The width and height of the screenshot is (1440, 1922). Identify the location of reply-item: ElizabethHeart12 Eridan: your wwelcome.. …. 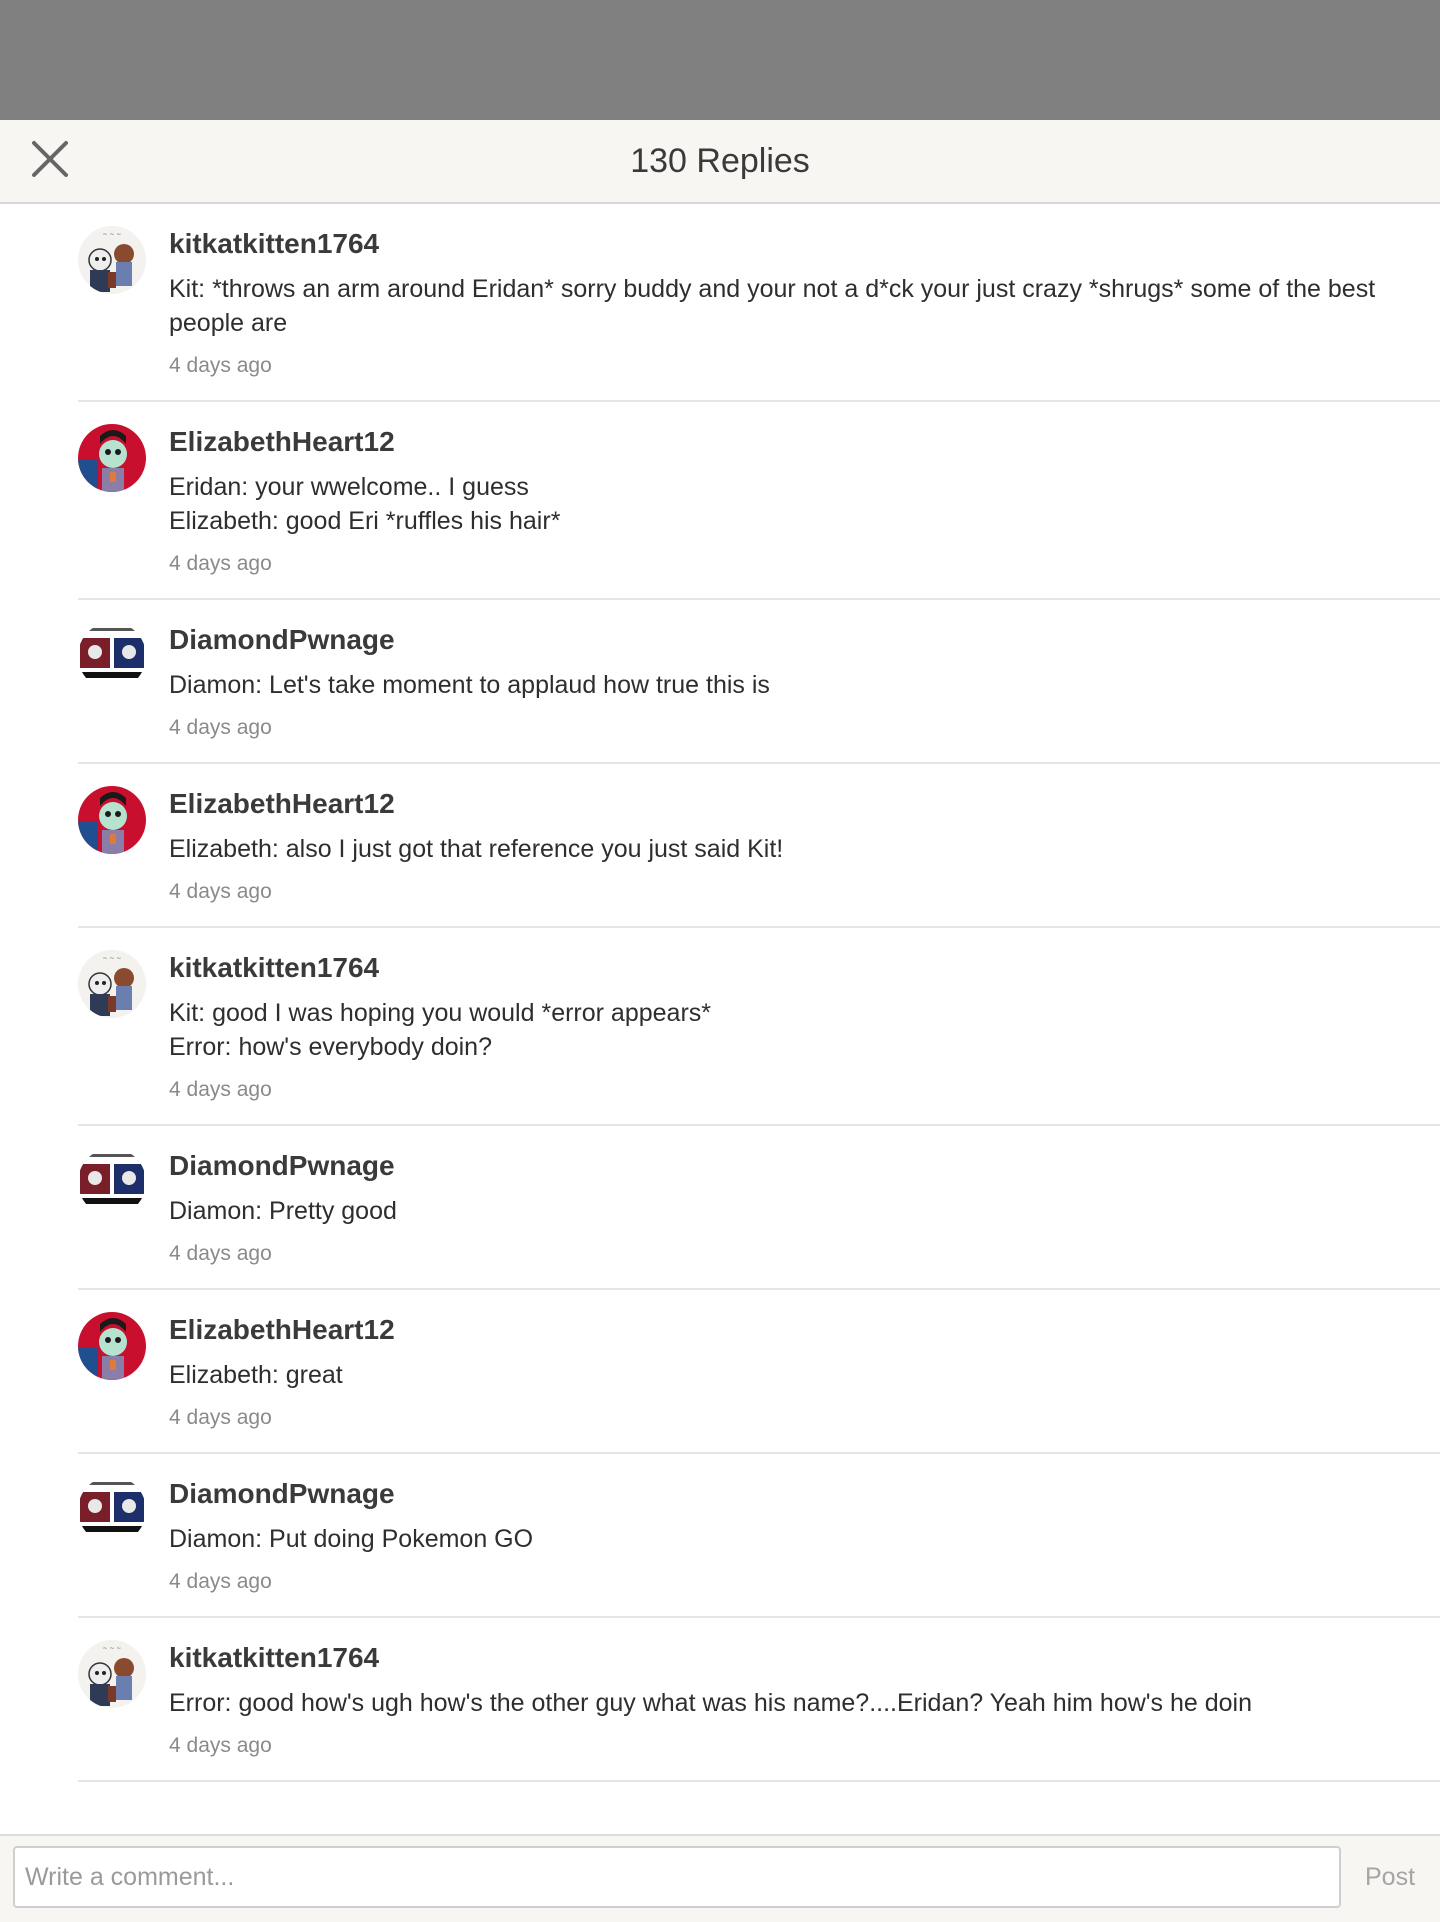
(759, 501).